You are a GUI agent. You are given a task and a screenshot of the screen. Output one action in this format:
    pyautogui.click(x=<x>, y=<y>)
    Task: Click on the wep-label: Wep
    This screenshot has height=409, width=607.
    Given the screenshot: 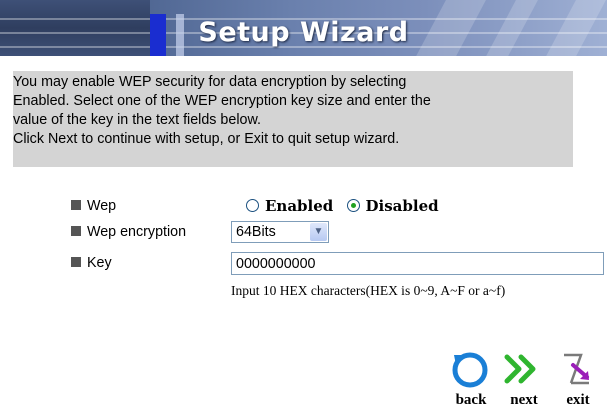 What is the action you would take?
    pyautogui.click(x=93, y=206)
    